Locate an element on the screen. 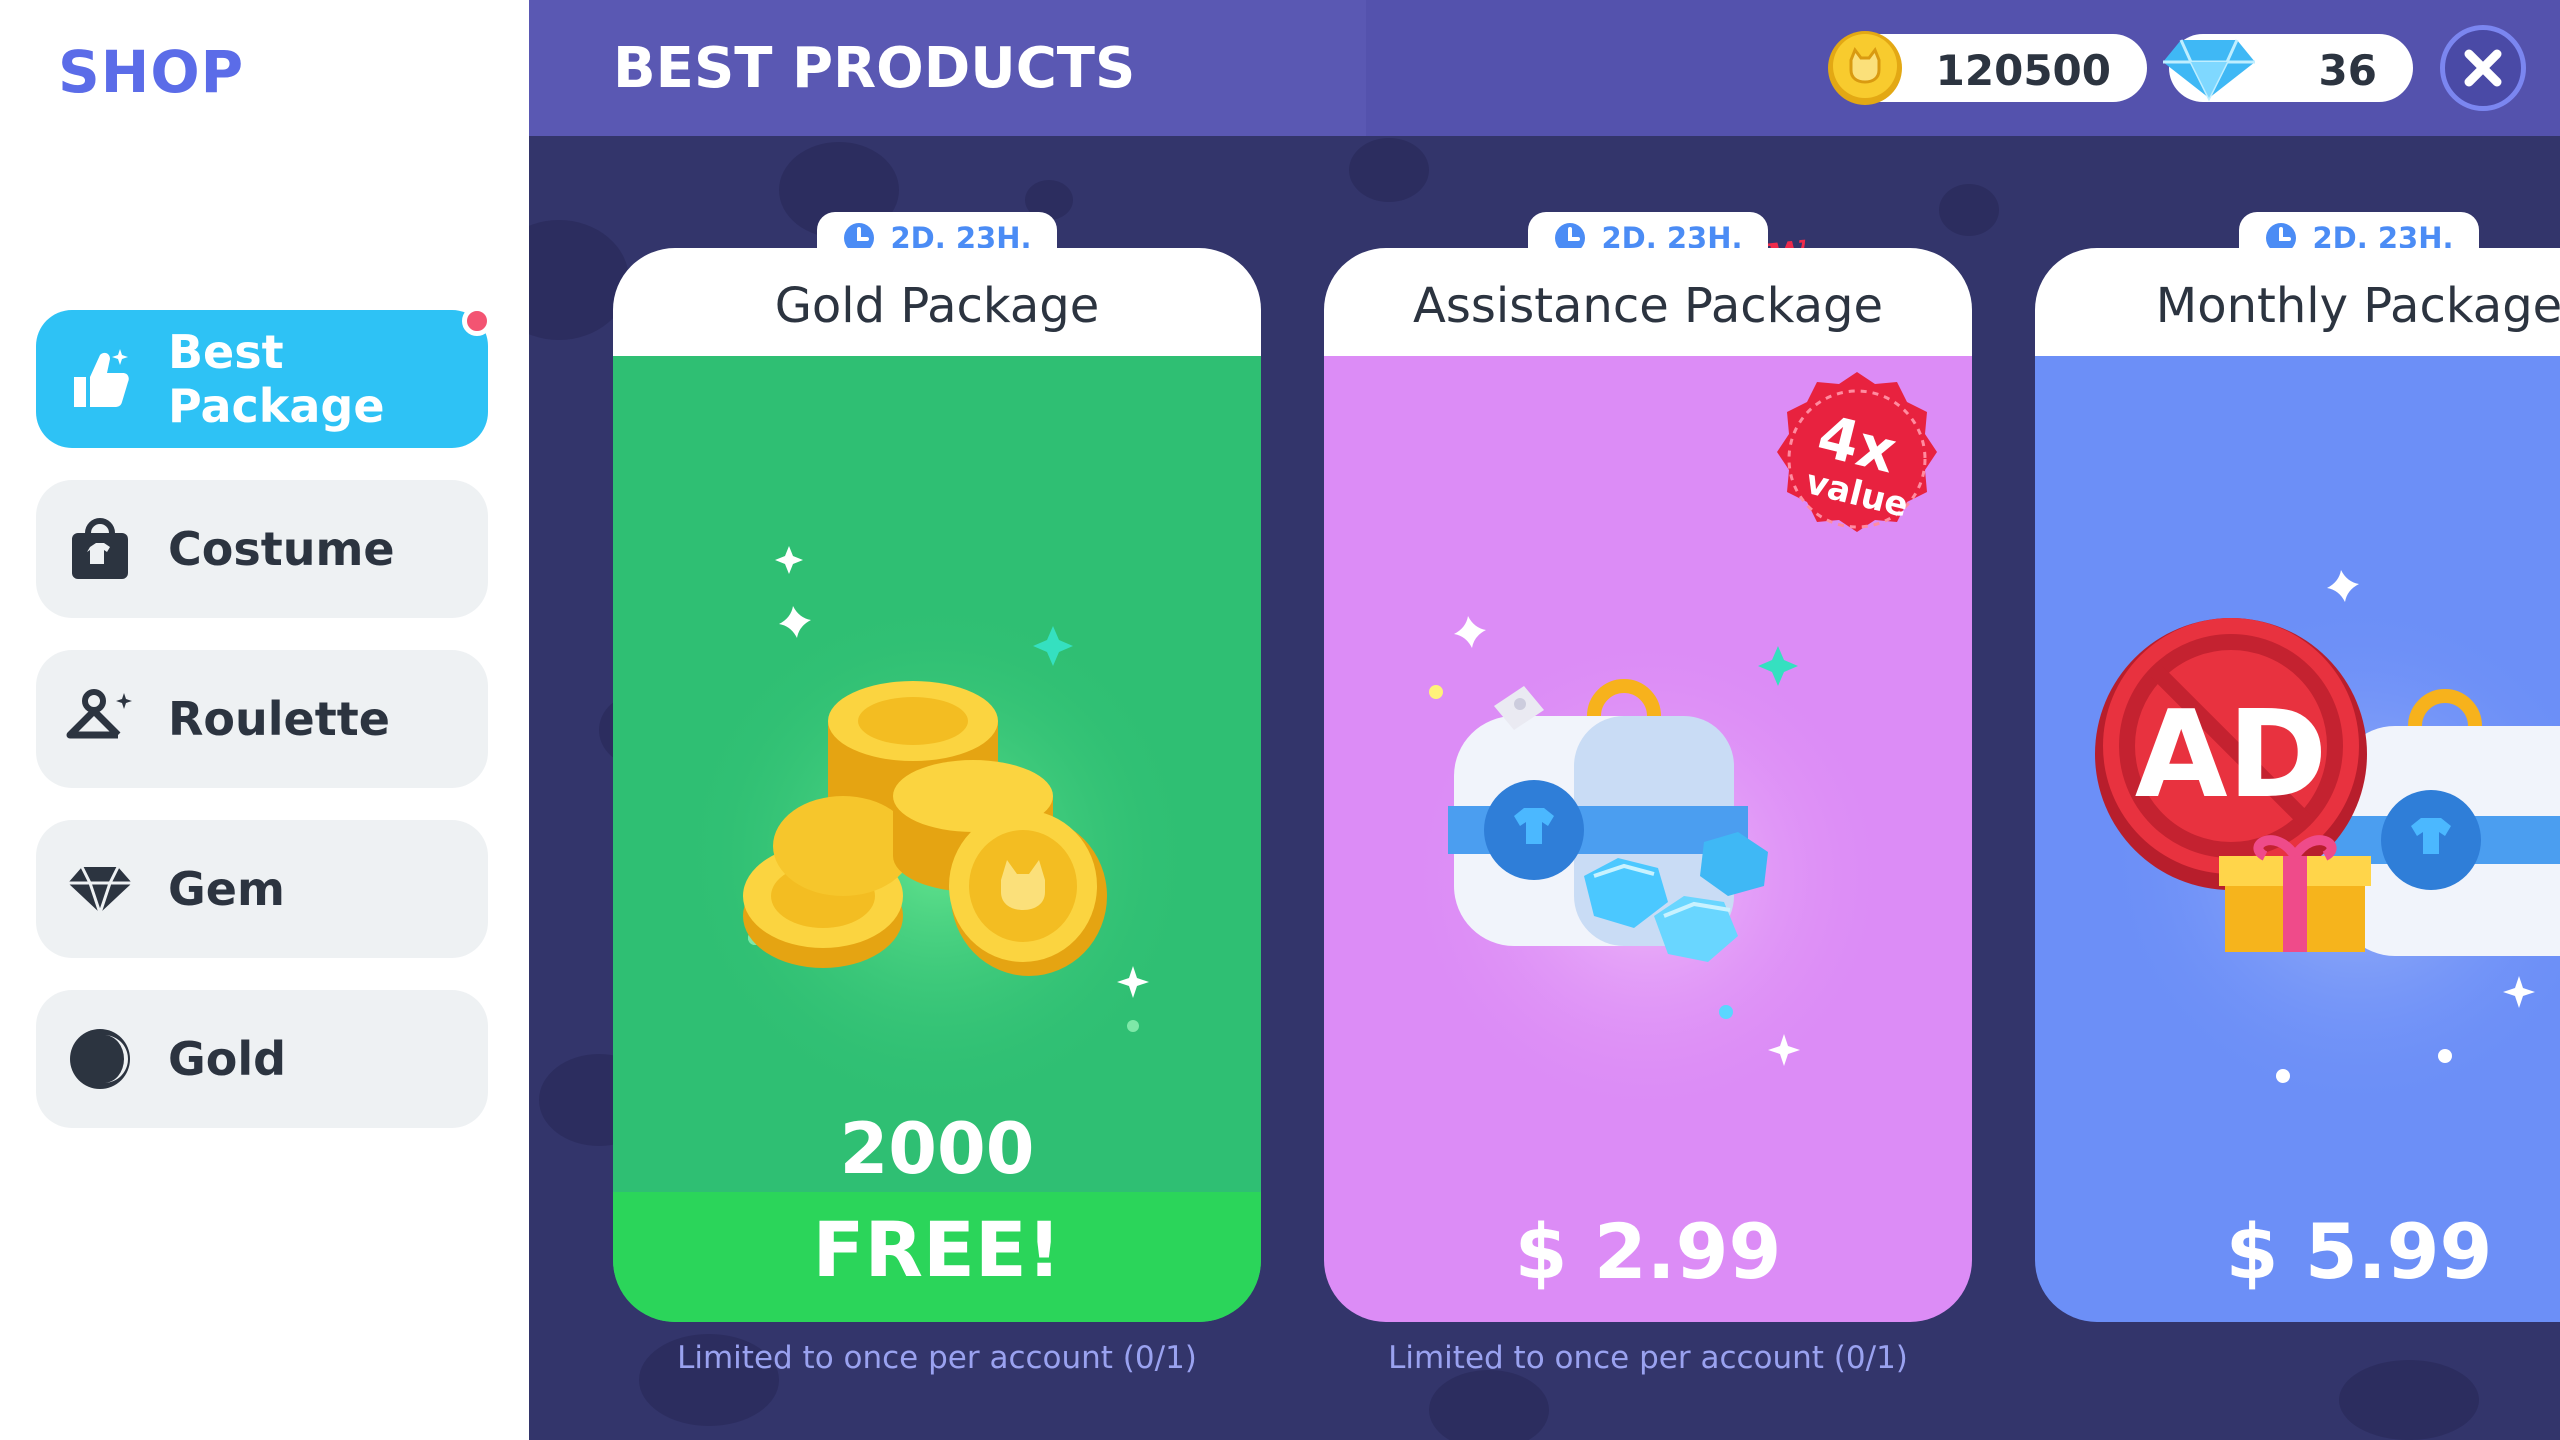 Image resolution: width=2560 pixels, height=1440 pixels. sidebar-item-gem: Gem is located at coordinates (262, 889).